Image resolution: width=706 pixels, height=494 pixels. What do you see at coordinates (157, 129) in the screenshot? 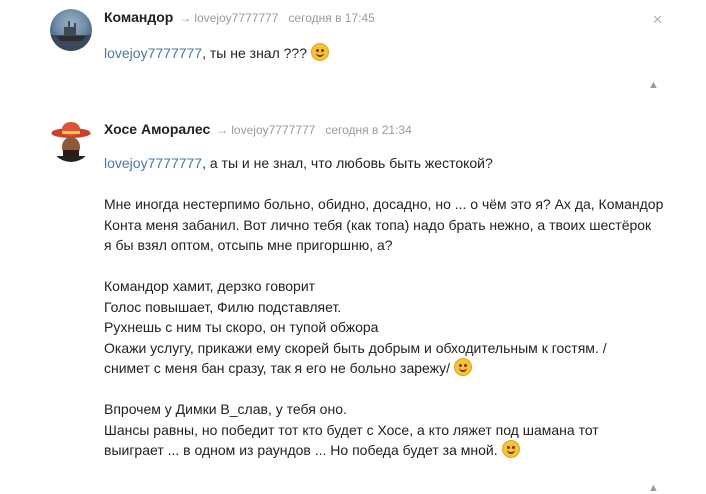
I see `comment-author: Хосе Аморалес` at bounding box center [157, 129].